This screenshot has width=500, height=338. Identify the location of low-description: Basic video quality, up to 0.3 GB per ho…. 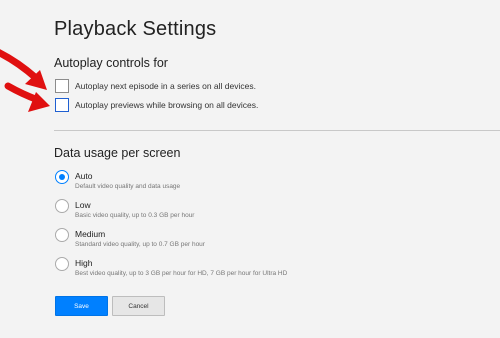
(135, 215).